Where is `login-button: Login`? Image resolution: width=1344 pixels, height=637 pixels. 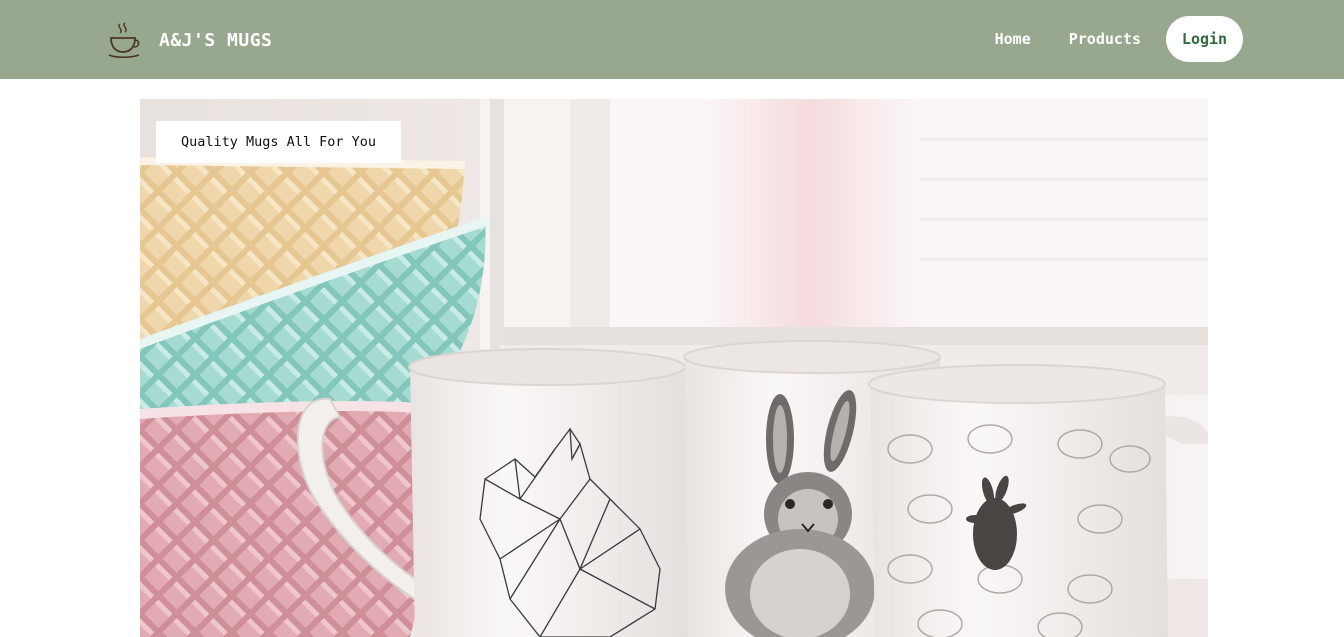
login-button: Login is located at coordinates (1204, 39).